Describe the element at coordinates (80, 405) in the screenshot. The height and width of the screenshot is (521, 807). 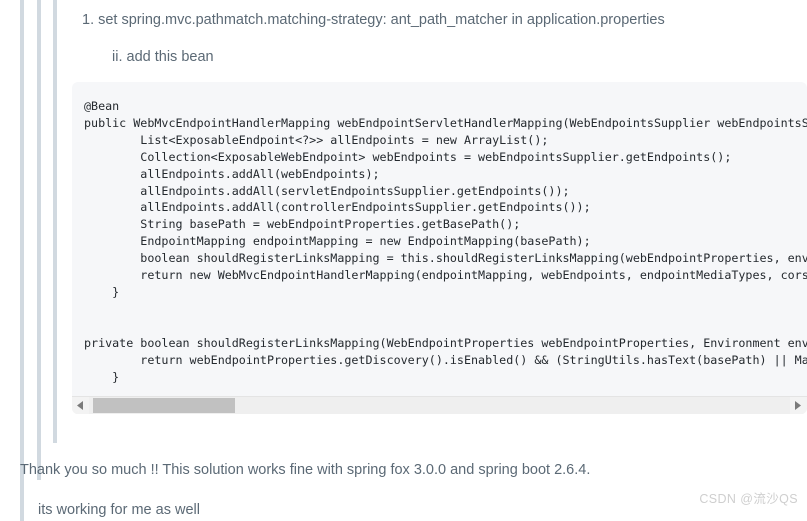
I see `scroll-left-arrow-icon` at that location.